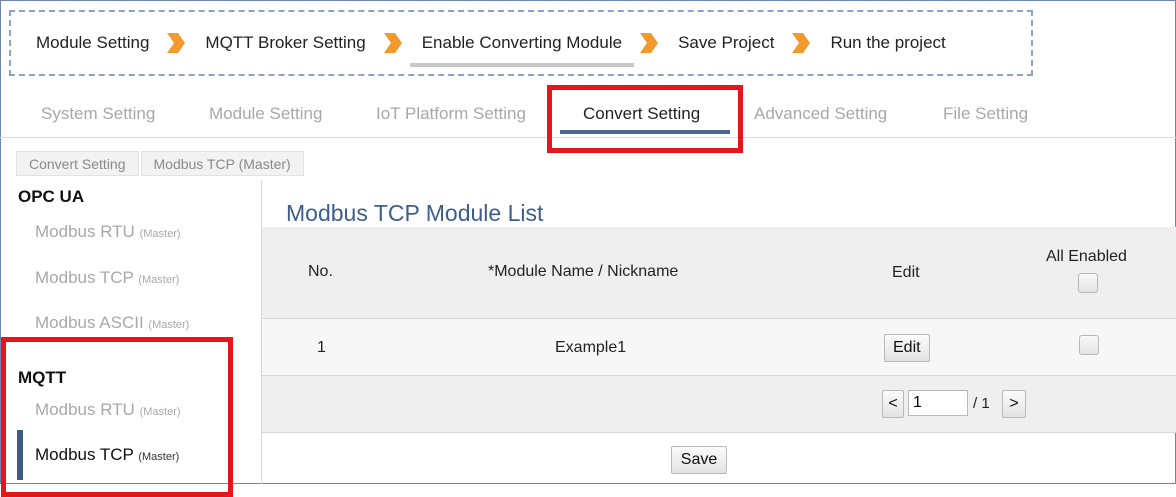 The width and height of the screenshot is (1176, 497). What do you see at coordinates (1088, 283) in the screenshot?
I see `all-enabled-checkbox` at bounding box center [1088, 283].